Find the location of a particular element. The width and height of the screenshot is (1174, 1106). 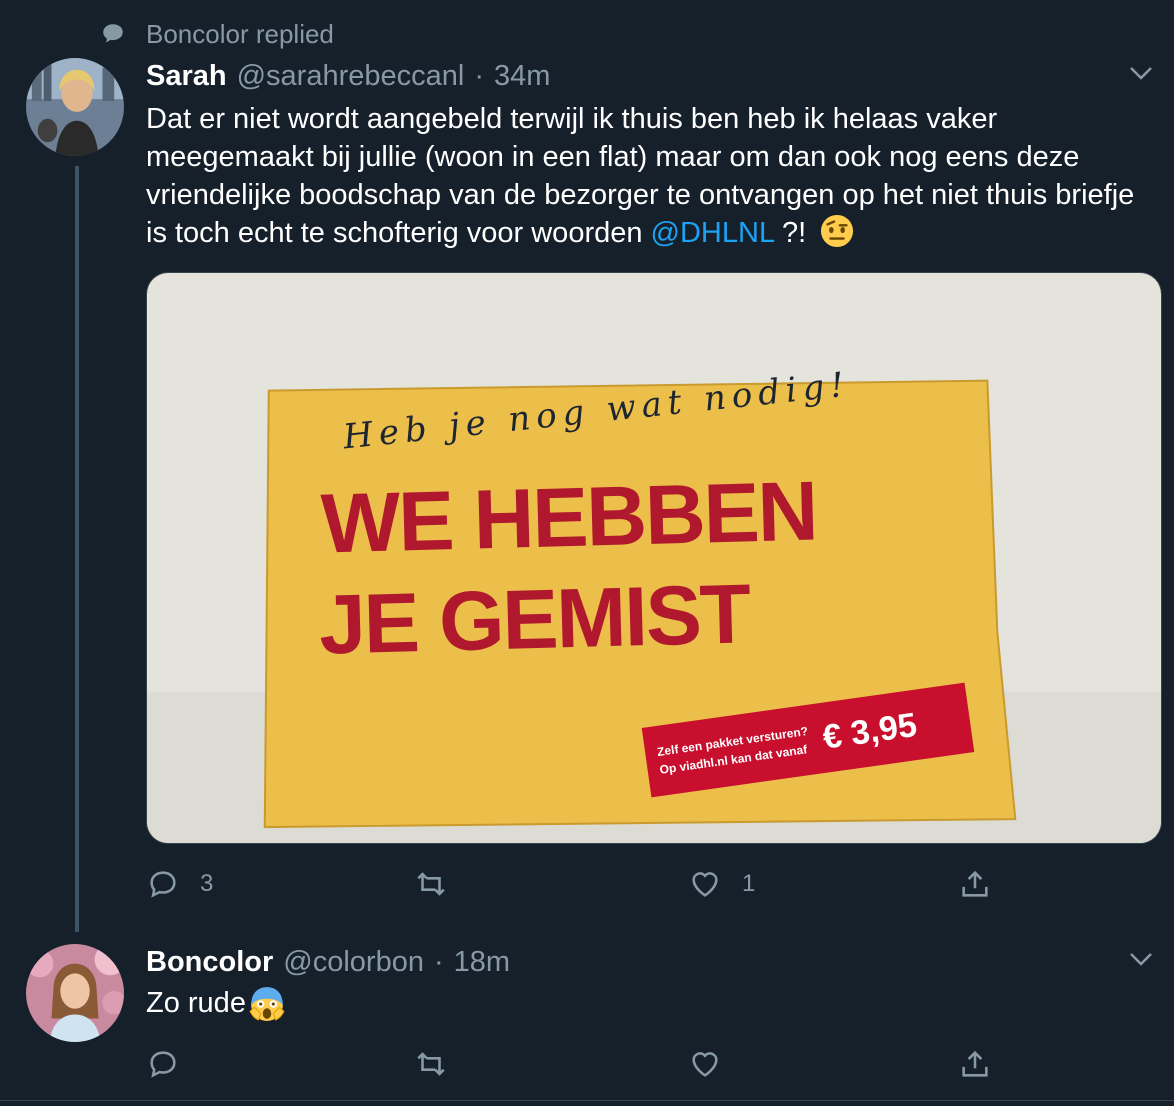

tweet-header: Boncolor @colorbon · 18m is located at coordinates (328, 962).